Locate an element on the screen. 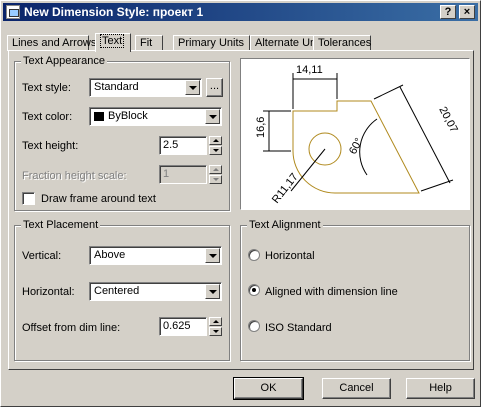  tab-lines-and-arrows: Lines and Arrows is located at coordinates (51, 43).